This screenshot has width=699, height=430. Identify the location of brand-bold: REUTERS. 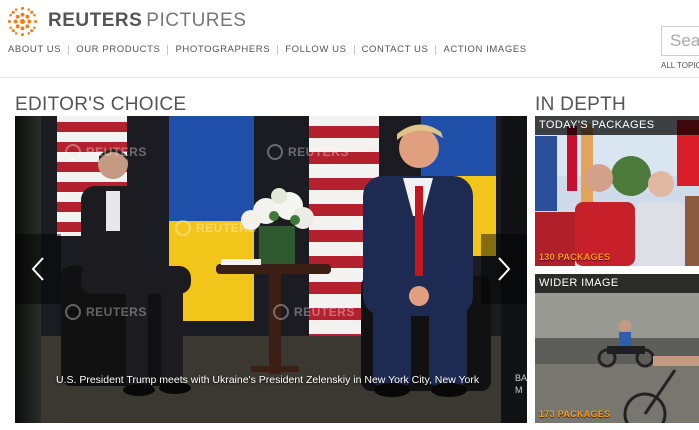
(95, 20).